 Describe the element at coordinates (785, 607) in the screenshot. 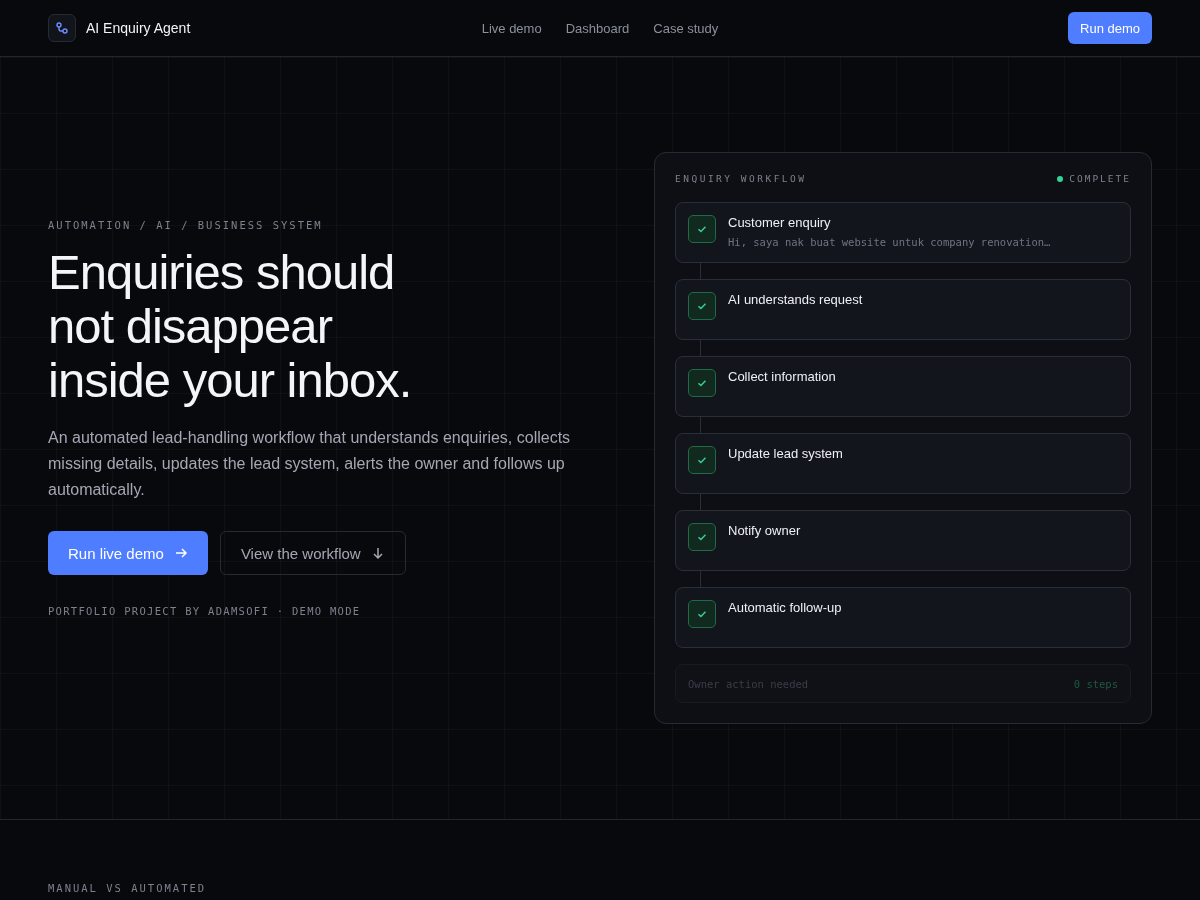

I see `step-label: Automatic follow-up` at that location.